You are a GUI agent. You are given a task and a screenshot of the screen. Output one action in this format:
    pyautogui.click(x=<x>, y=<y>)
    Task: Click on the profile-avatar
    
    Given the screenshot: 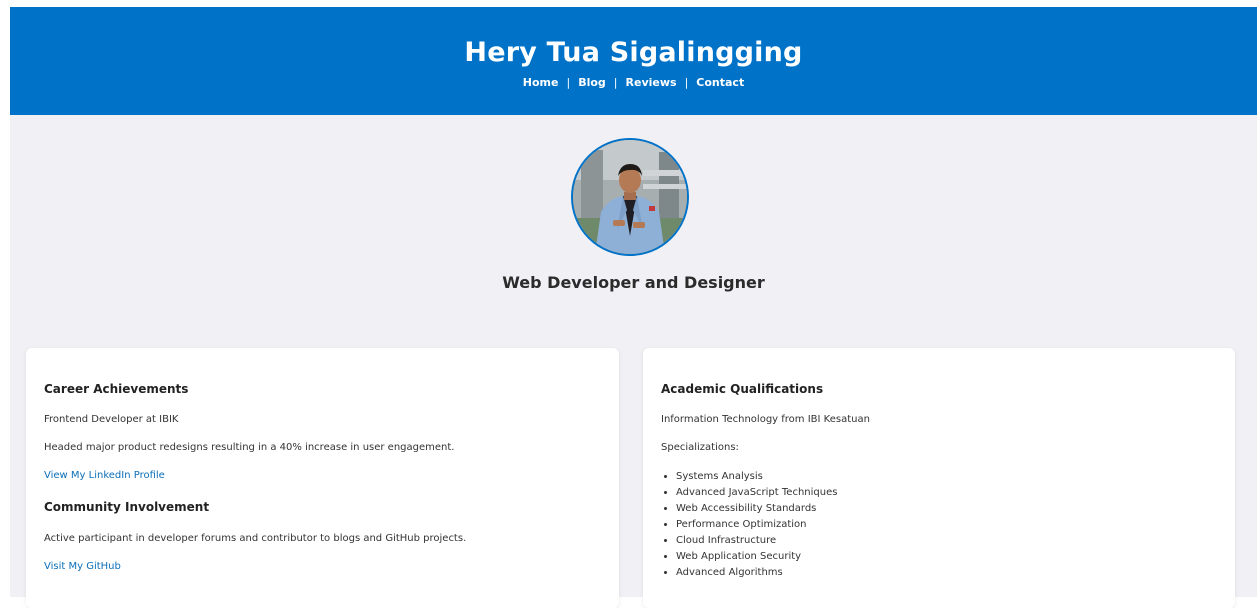 What is the action you would take?
    pyautogui.click(x=630, y=197)
    